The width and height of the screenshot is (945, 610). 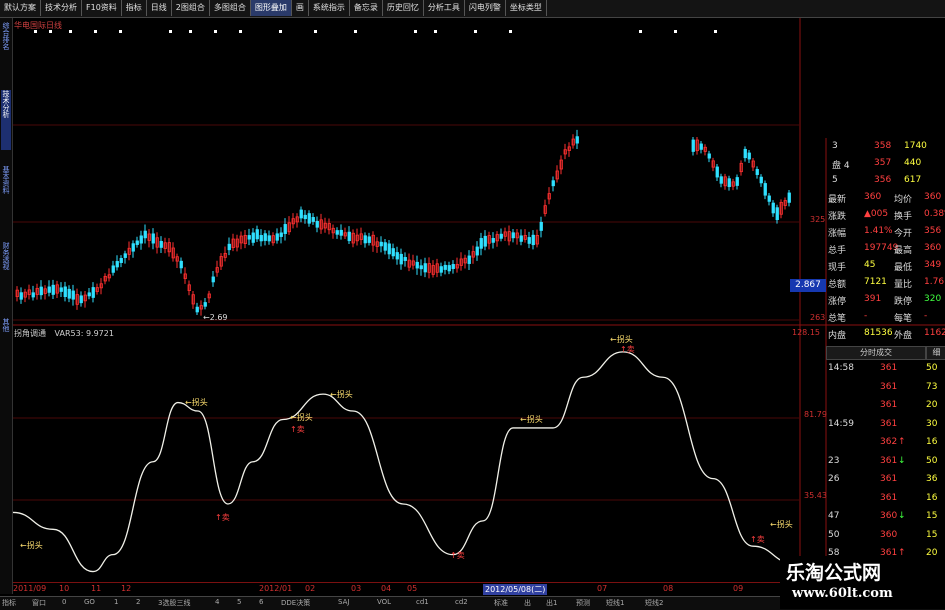 I want to click on indicator-name: 拐角调通, so click(x=30, y=333).